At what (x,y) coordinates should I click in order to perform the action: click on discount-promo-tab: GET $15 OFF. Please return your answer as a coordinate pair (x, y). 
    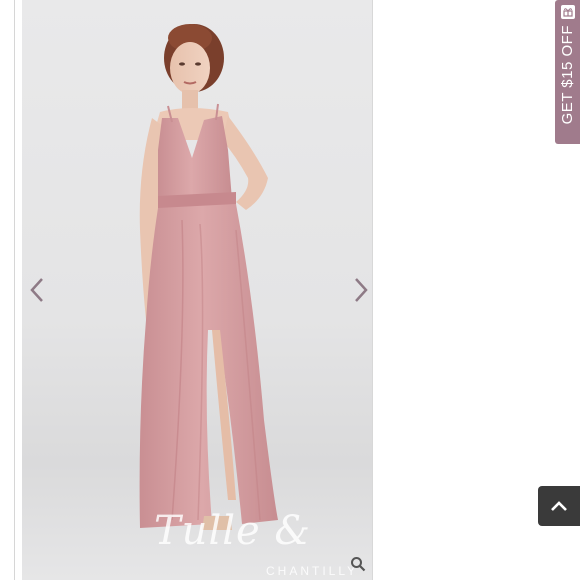
    Looking at the image, I should click on (567, 72).